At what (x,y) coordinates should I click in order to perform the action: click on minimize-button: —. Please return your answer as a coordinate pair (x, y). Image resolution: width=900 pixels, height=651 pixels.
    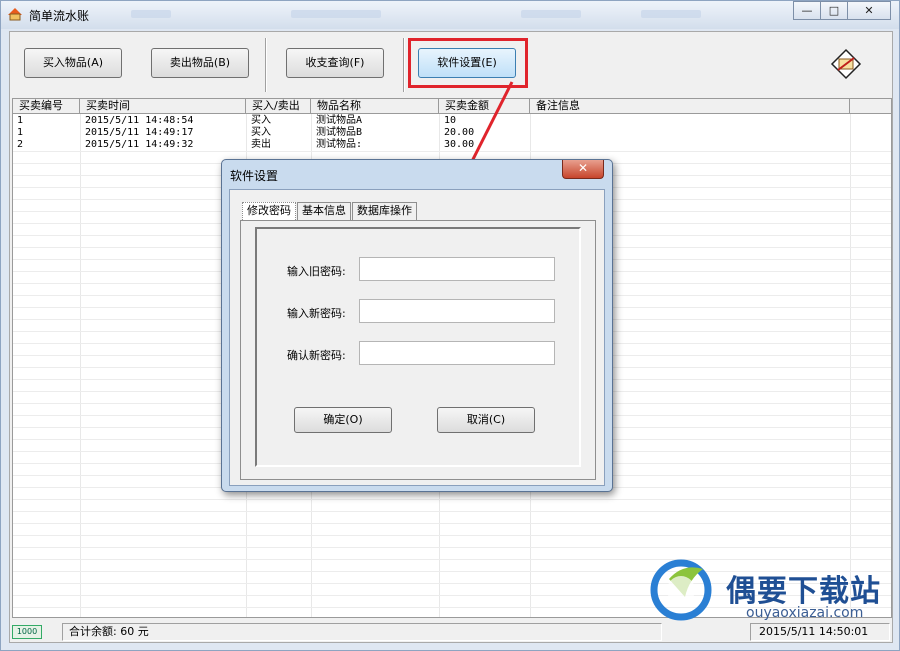
    Looking at the image, I should click on (807, 10).